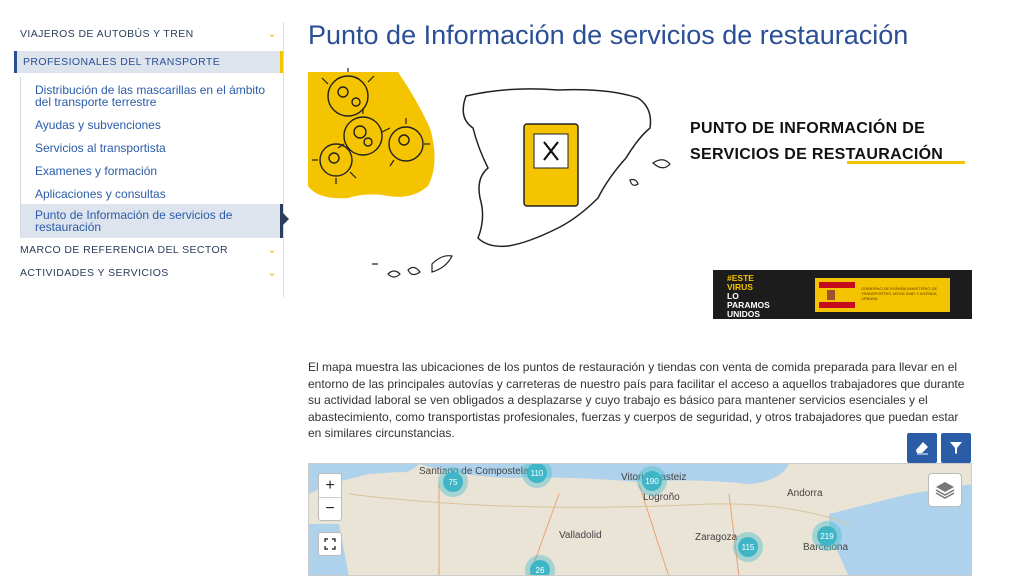  What do you see at coordinates (474, 471) in the screenshot?
I see `city-label: Santiago de Compostela` at bounding box center [474, 471].